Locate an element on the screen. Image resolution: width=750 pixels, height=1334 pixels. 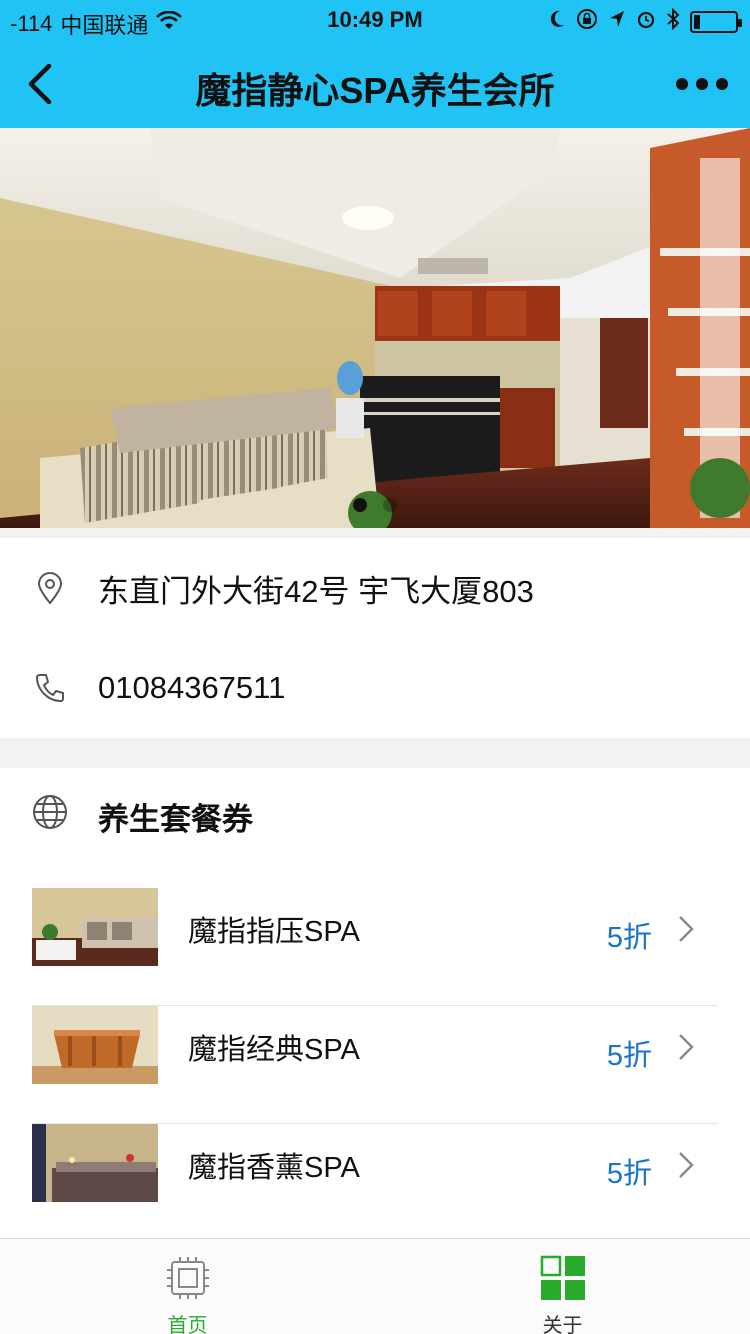
store-info-card: 东直门外大街42号 宇飞大厦803 01084367511 is located at coordinates (375, 638).